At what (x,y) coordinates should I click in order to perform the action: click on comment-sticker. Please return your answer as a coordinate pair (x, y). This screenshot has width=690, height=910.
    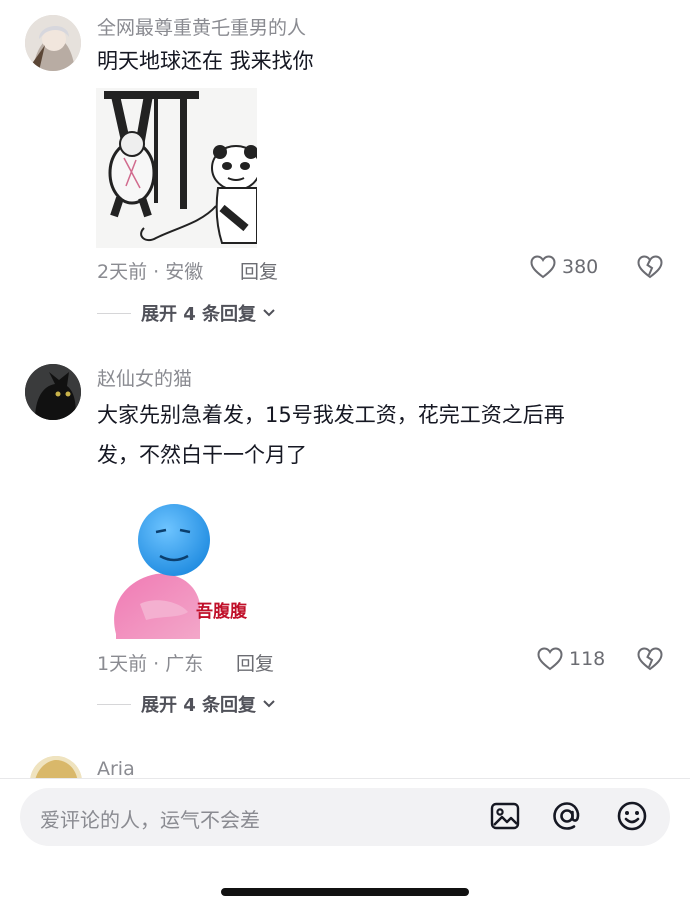
    Looking at the image, I should click on (176, 168).